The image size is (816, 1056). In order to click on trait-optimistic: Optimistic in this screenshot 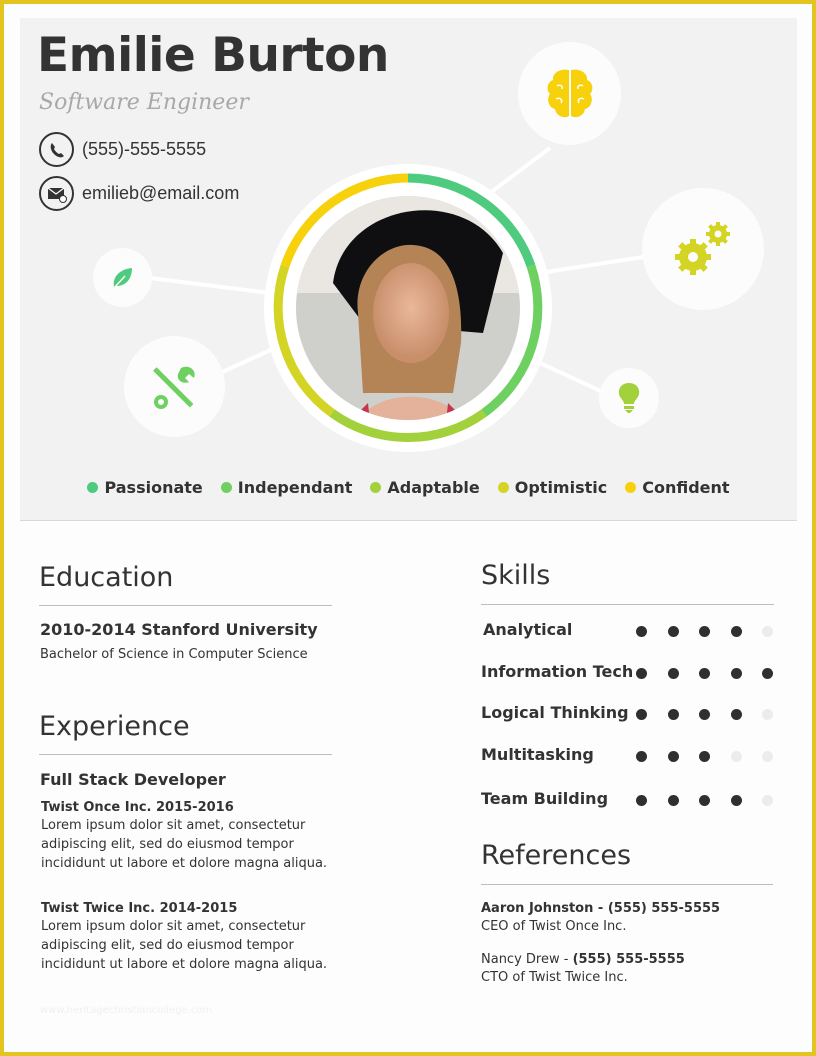, I will do `click(552, 487)`.